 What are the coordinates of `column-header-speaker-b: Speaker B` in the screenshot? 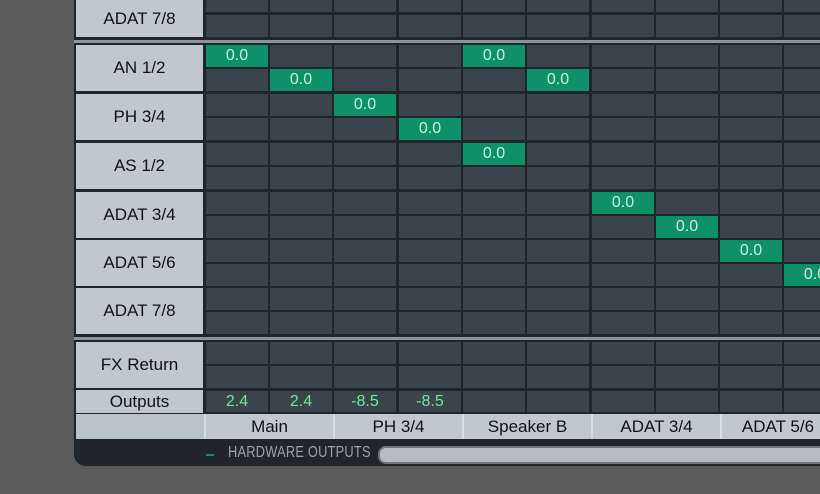 It's located at (526, 426).